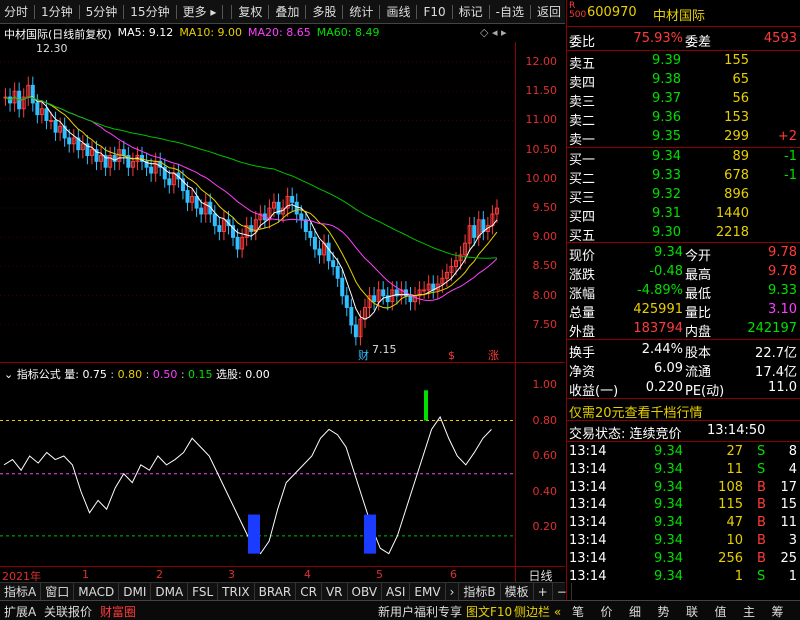 The image size is (800, 620). Describe the element at coordinates (788, 487) in the screenshot. I see `tick-count: 17` at that location.